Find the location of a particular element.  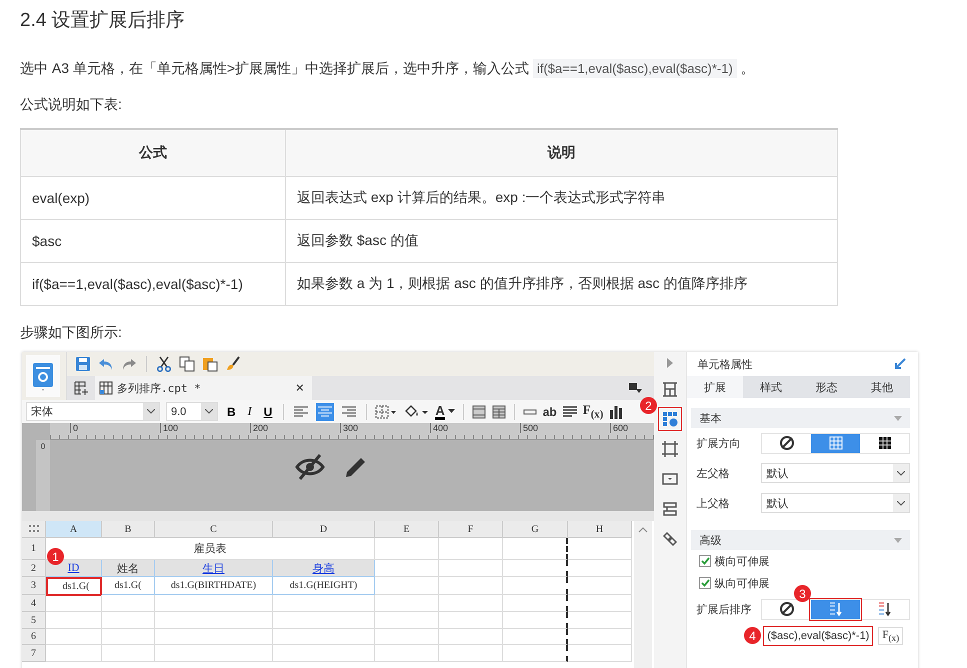

sheet-header-cell: 身高 is located at coordinates (324, 568).